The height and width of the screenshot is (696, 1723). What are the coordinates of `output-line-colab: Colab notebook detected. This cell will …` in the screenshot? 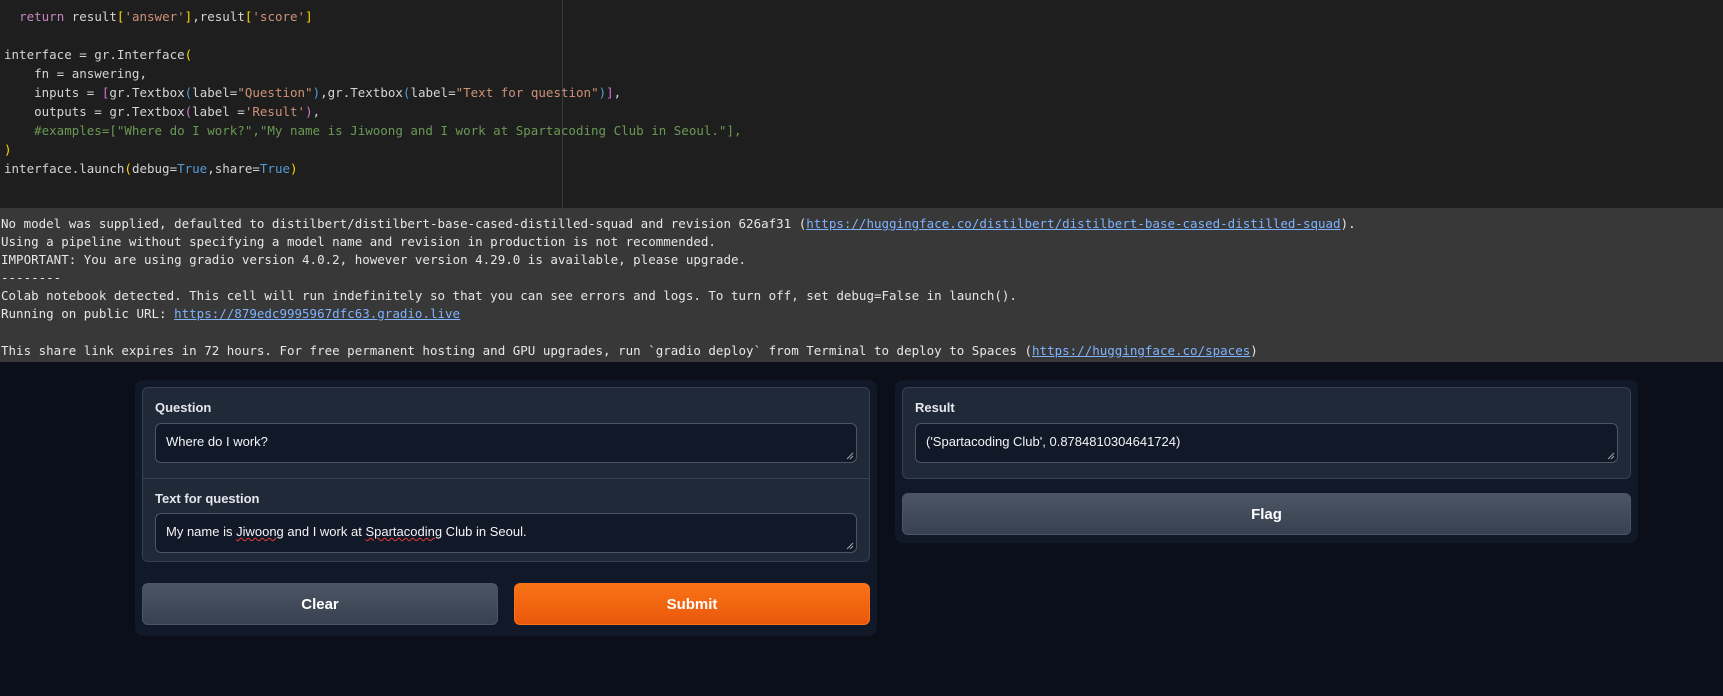 It's located at (509, 295).